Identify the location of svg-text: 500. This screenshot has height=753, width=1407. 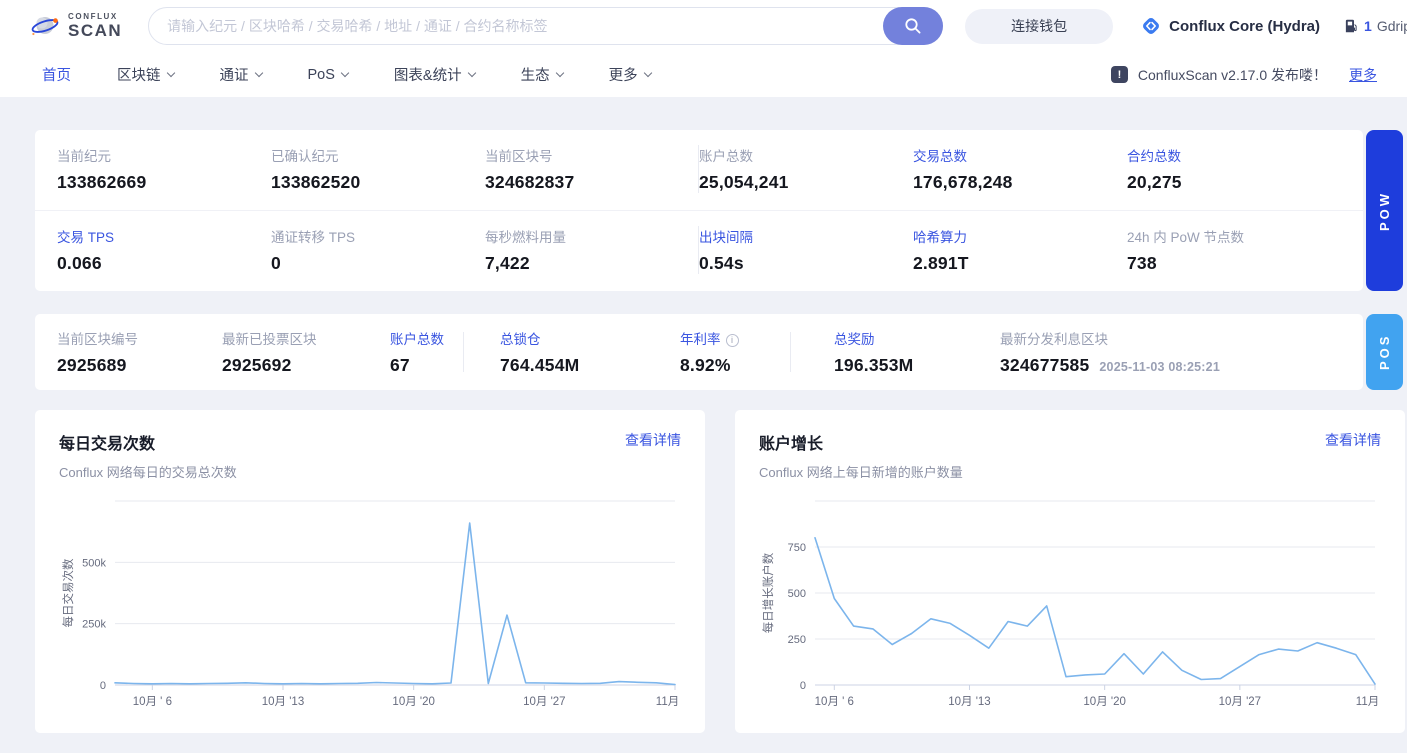
(797, 594).